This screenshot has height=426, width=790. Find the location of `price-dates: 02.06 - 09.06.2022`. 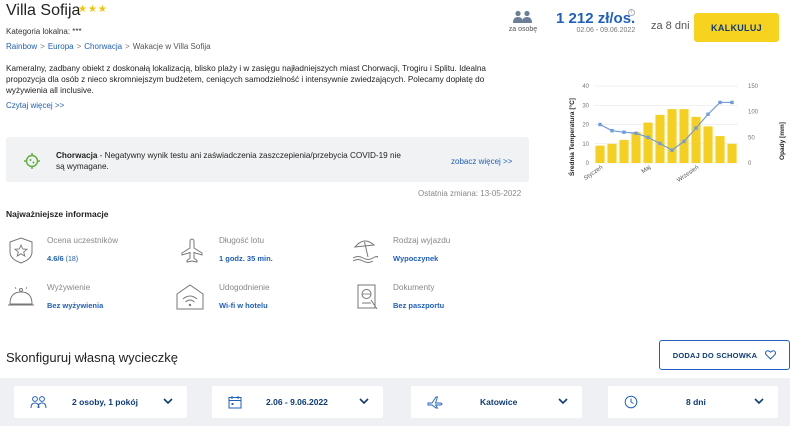

price-dates: 02.06 - 09.06.2022 is located at coordinates (606, 30).